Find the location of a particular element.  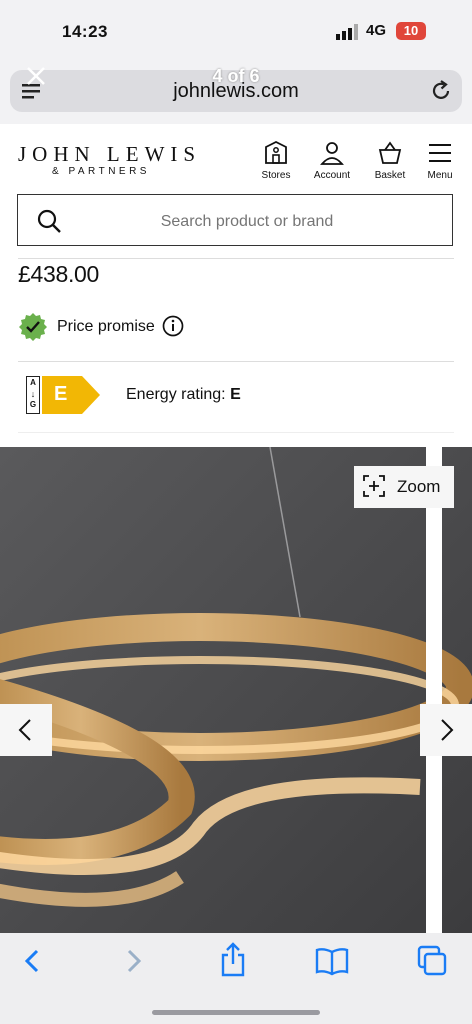

forward-icon is located at coordinates (134, 961).